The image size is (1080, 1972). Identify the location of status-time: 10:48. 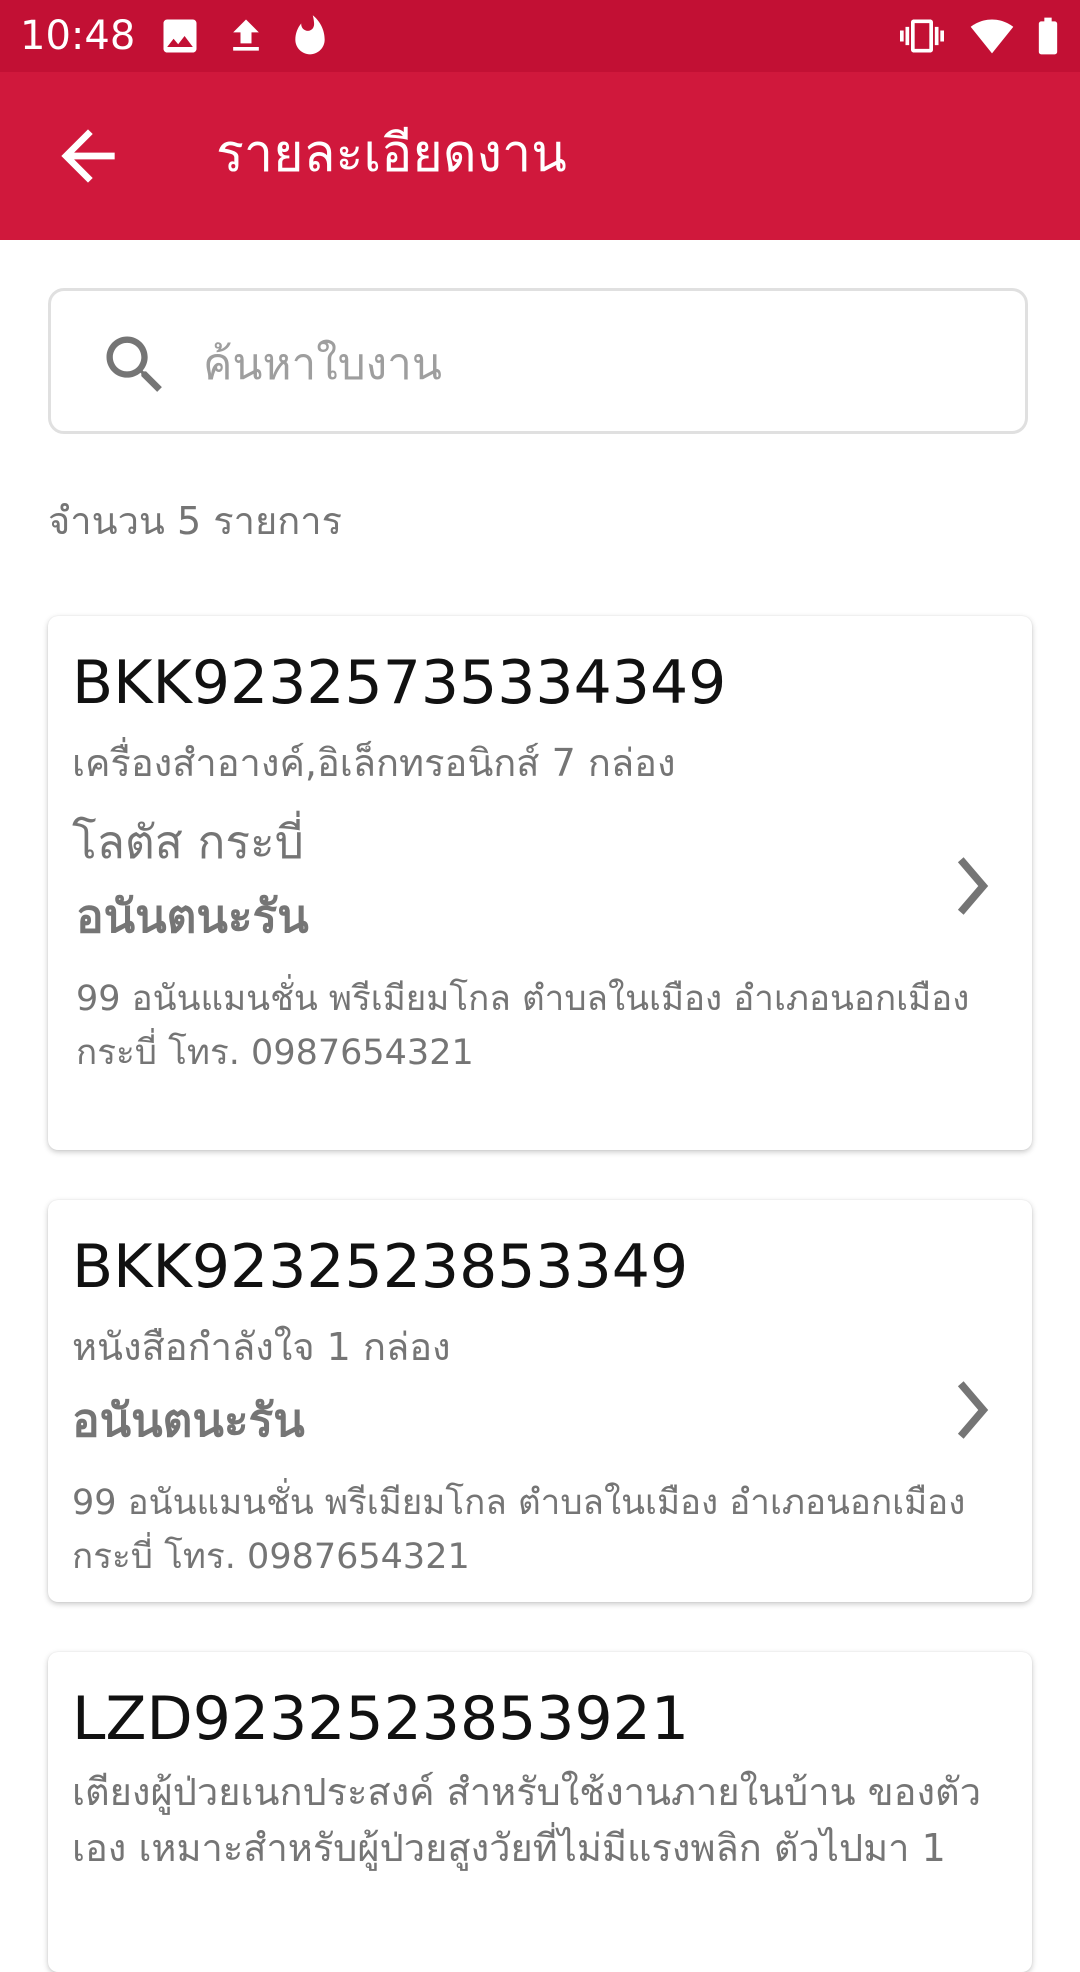
(78, 36).